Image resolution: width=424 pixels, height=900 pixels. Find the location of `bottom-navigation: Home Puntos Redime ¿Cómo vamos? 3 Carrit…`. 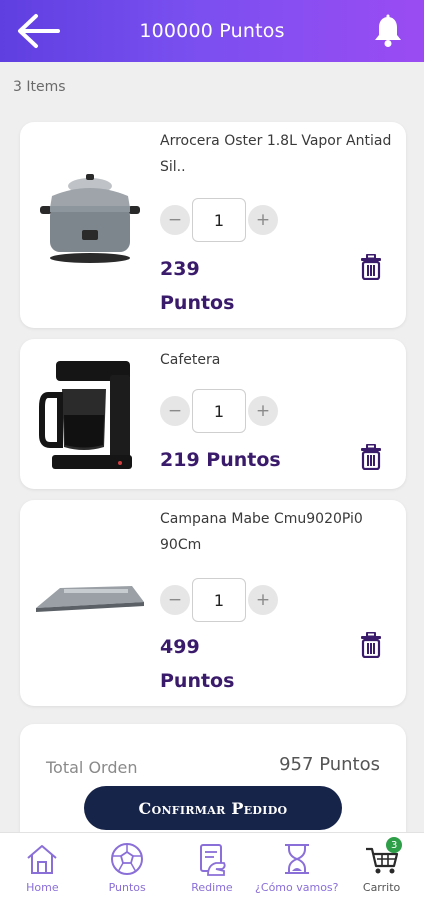

bottom-navigation: Home Puntos Redime ¿Cómo vamos? 3 Carrit… is located at coordinates (212, 866).